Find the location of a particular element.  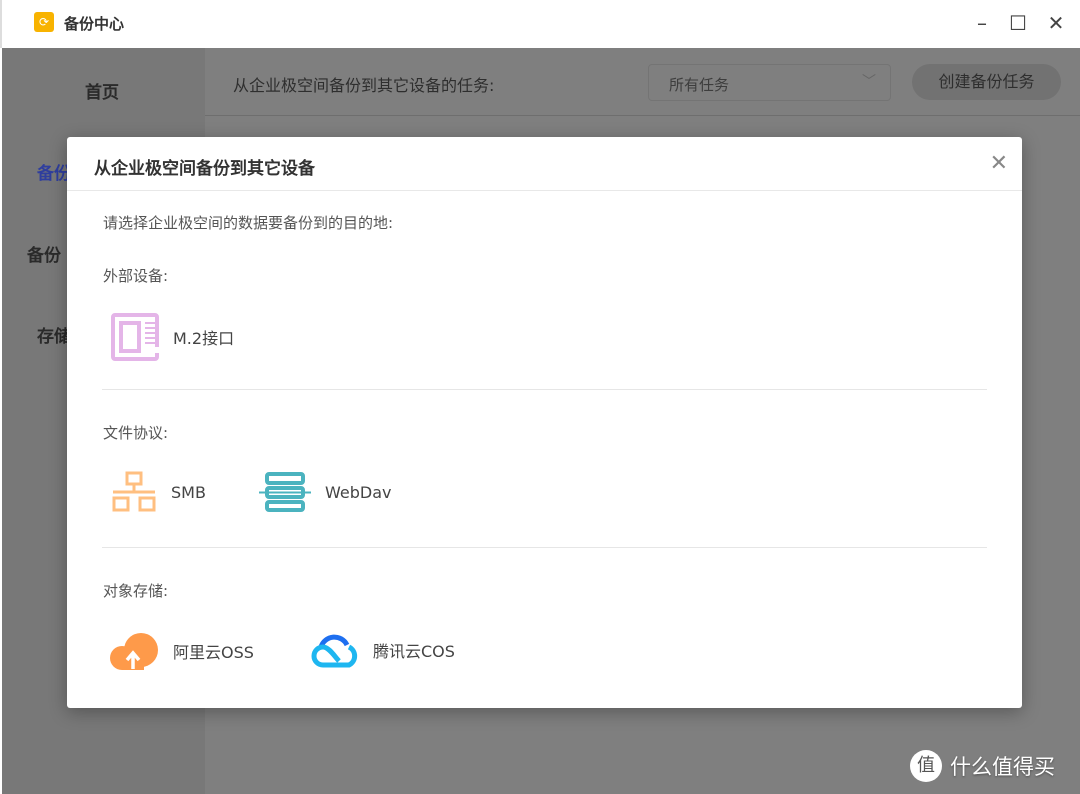

option-label: SMB is located at coordinates (188, 492).